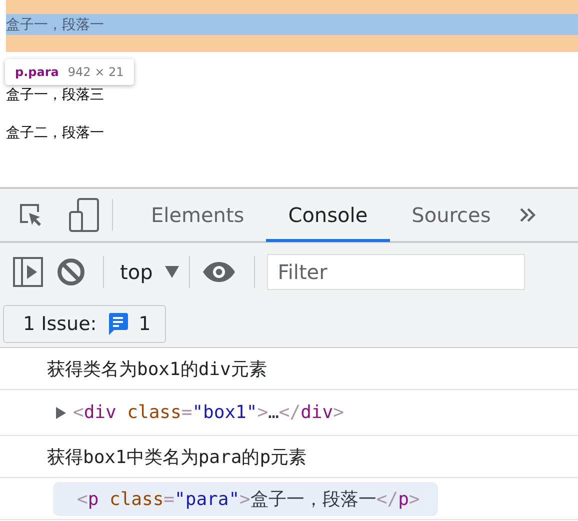  Describe the element at coordinates (55, 25) in the screenshot. I see `paragraph: 盒子一，段落一` at that location.